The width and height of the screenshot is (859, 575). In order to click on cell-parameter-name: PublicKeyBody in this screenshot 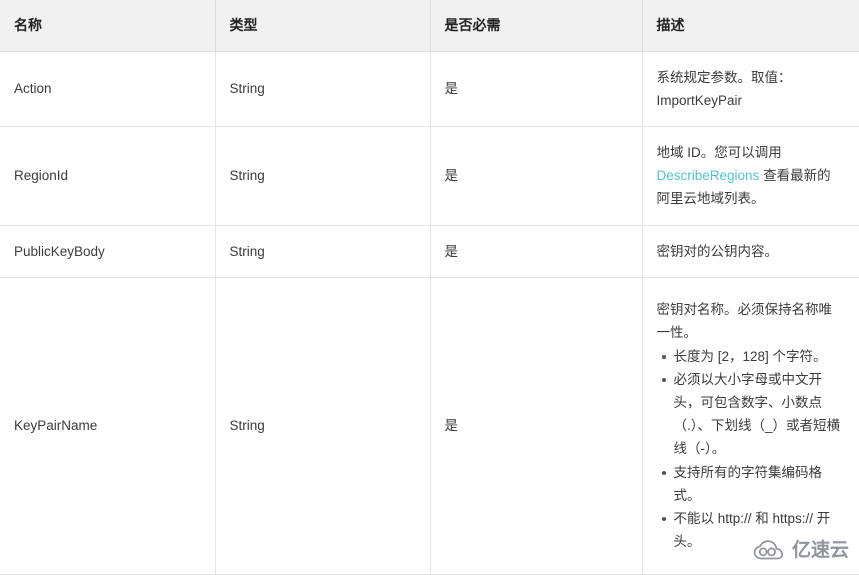, I will do `click(108, 251)`.